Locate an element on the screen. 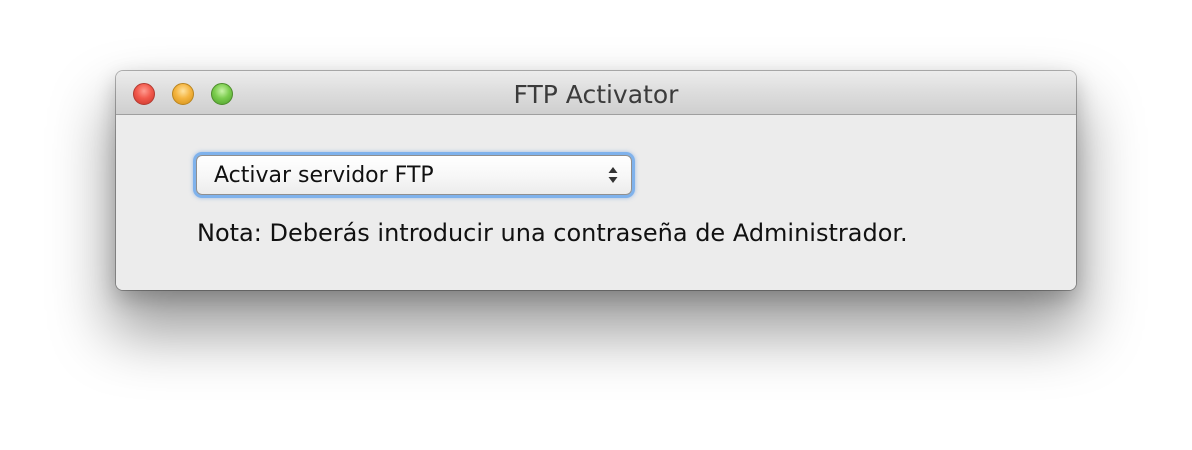  window-title: FTP Activator is located at coordinates (596, 94).